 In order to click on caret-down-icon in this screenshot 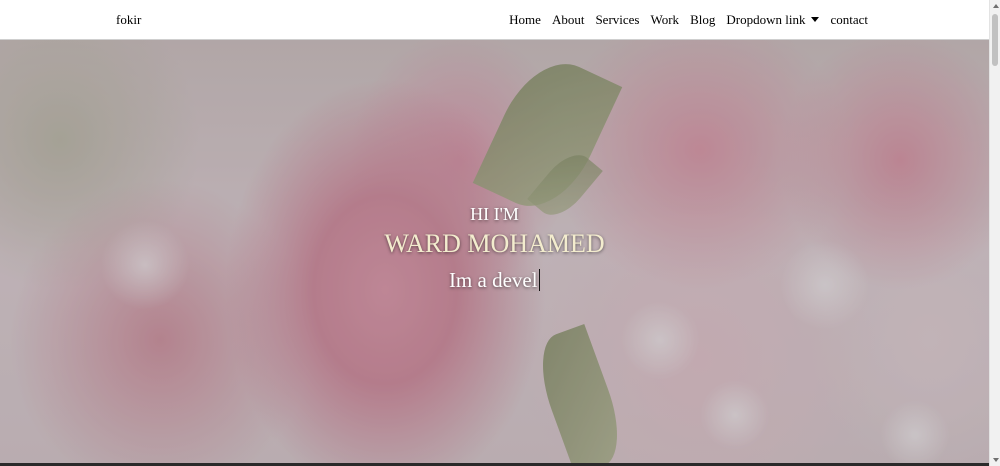, I will do `click(815, 19)`.